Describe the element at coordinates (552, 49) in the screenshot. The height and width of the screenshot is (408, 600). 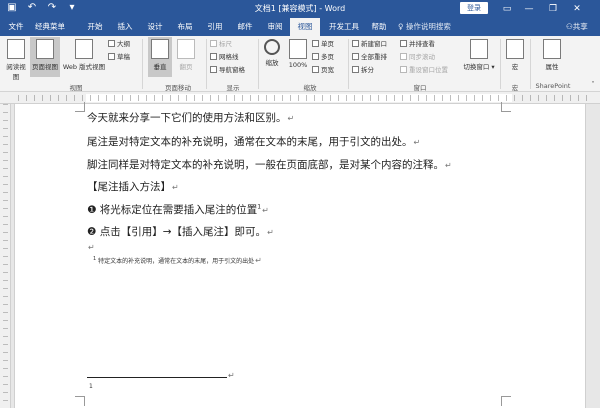
I see `properties-icon` at that location.